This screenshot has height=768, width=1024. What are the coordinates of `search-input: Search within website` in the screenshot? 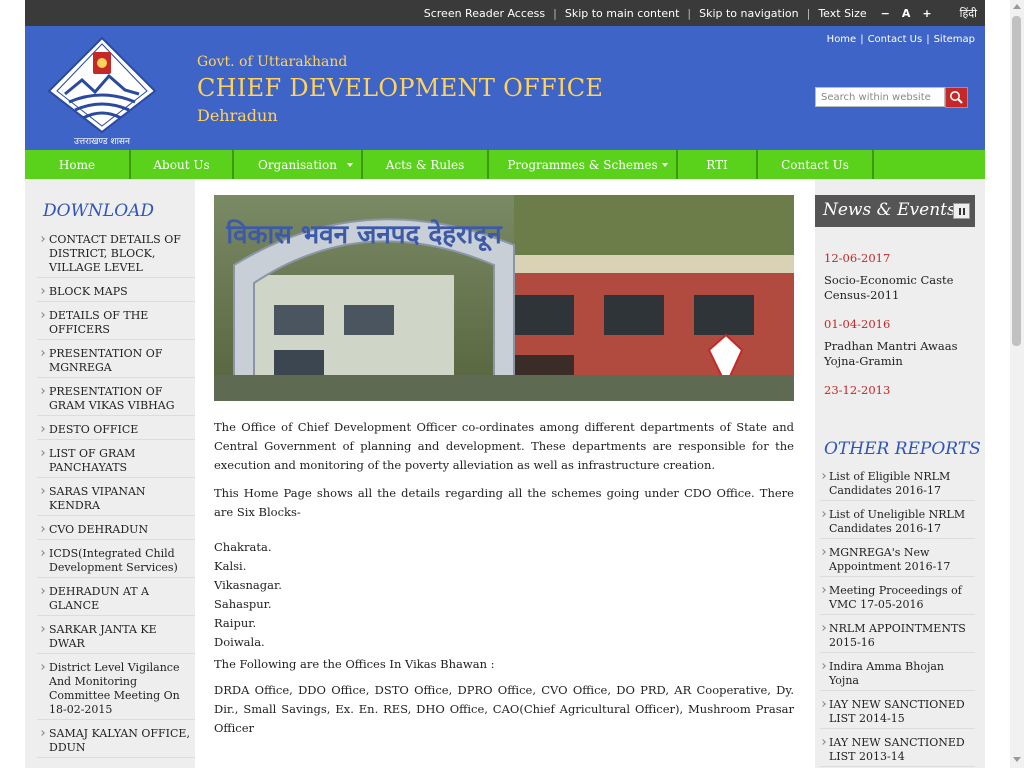 It's located at (880, 97).